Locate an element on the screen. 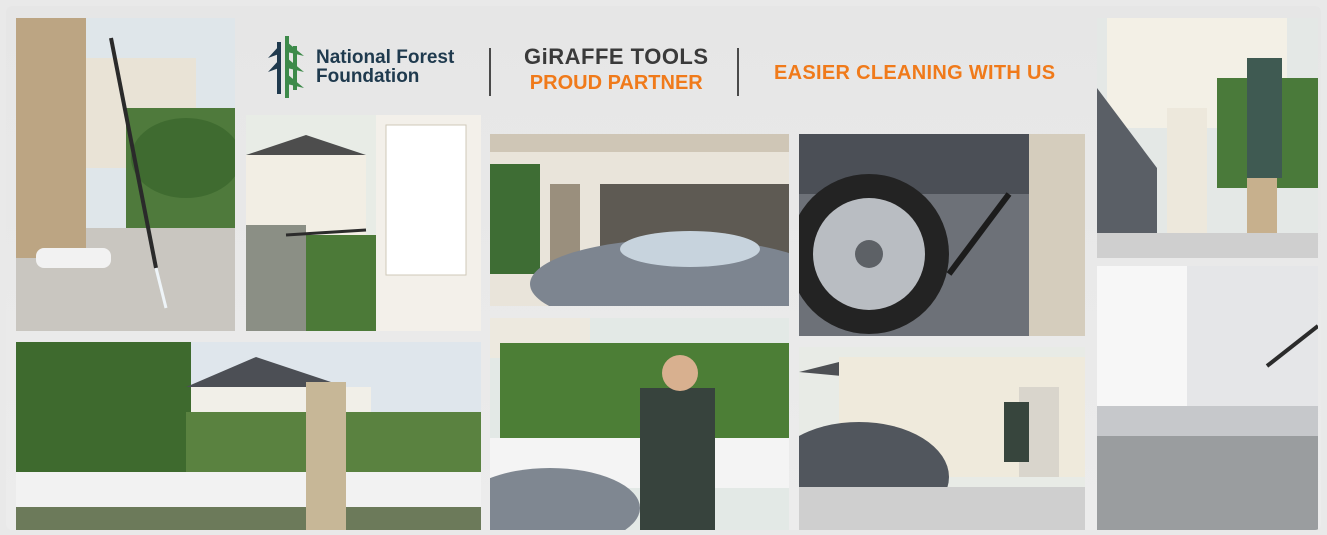 The height and width of the screenshot is (535, 1327). nff-name-line2: Foundation is located at coordinates (368, 76).